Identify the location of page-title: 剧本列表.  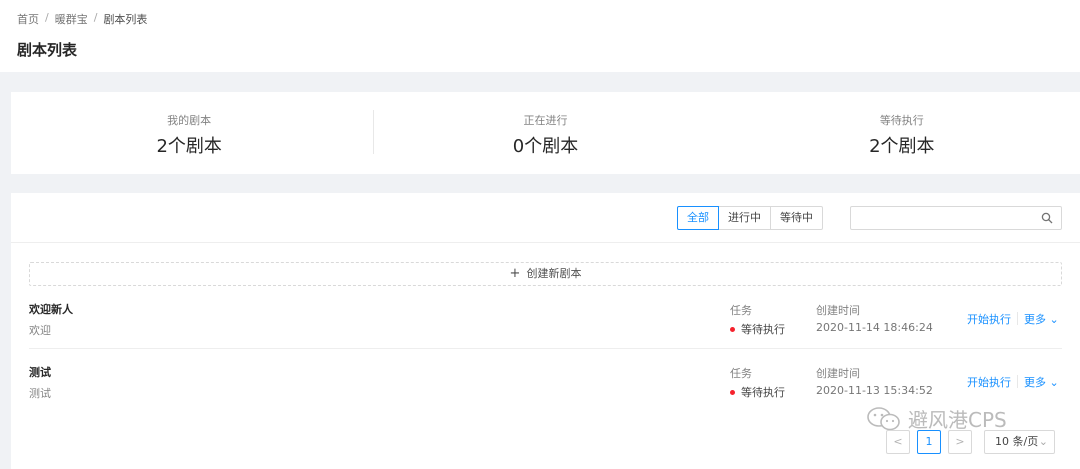
(47, 50).